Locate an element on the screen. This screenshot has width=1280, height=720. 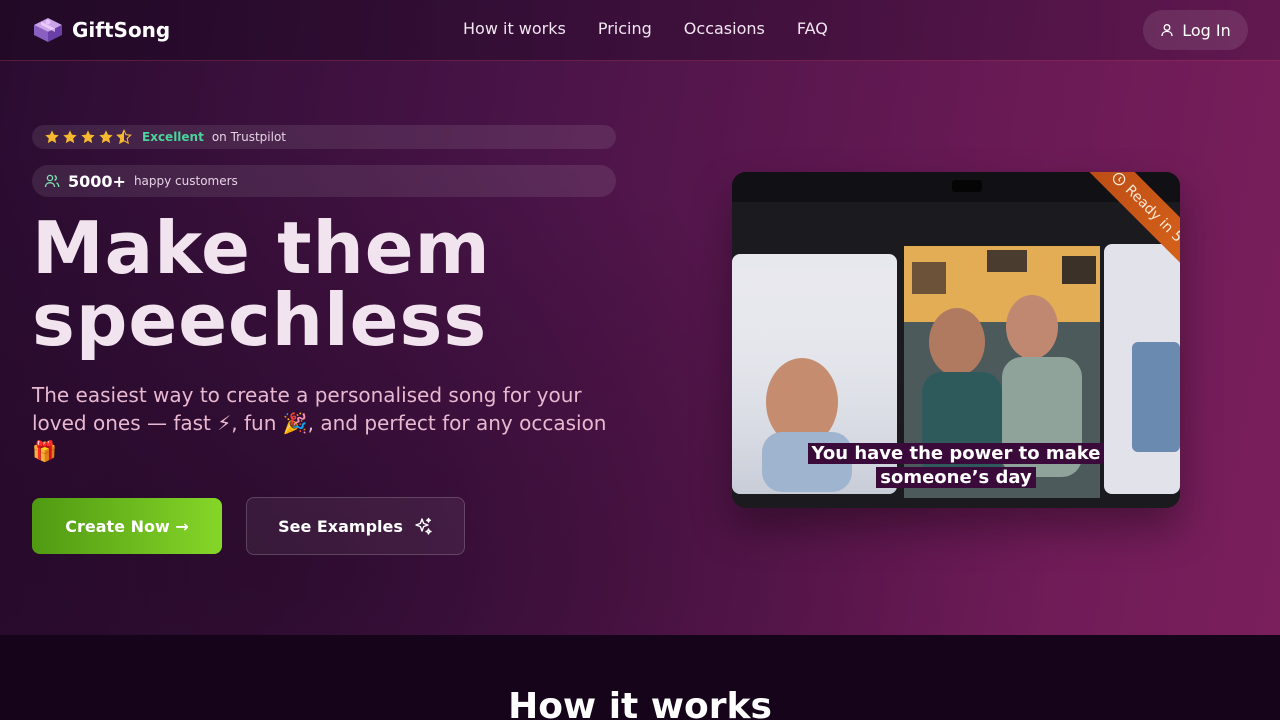
clock-icon is located at coordinates (1119, 179).